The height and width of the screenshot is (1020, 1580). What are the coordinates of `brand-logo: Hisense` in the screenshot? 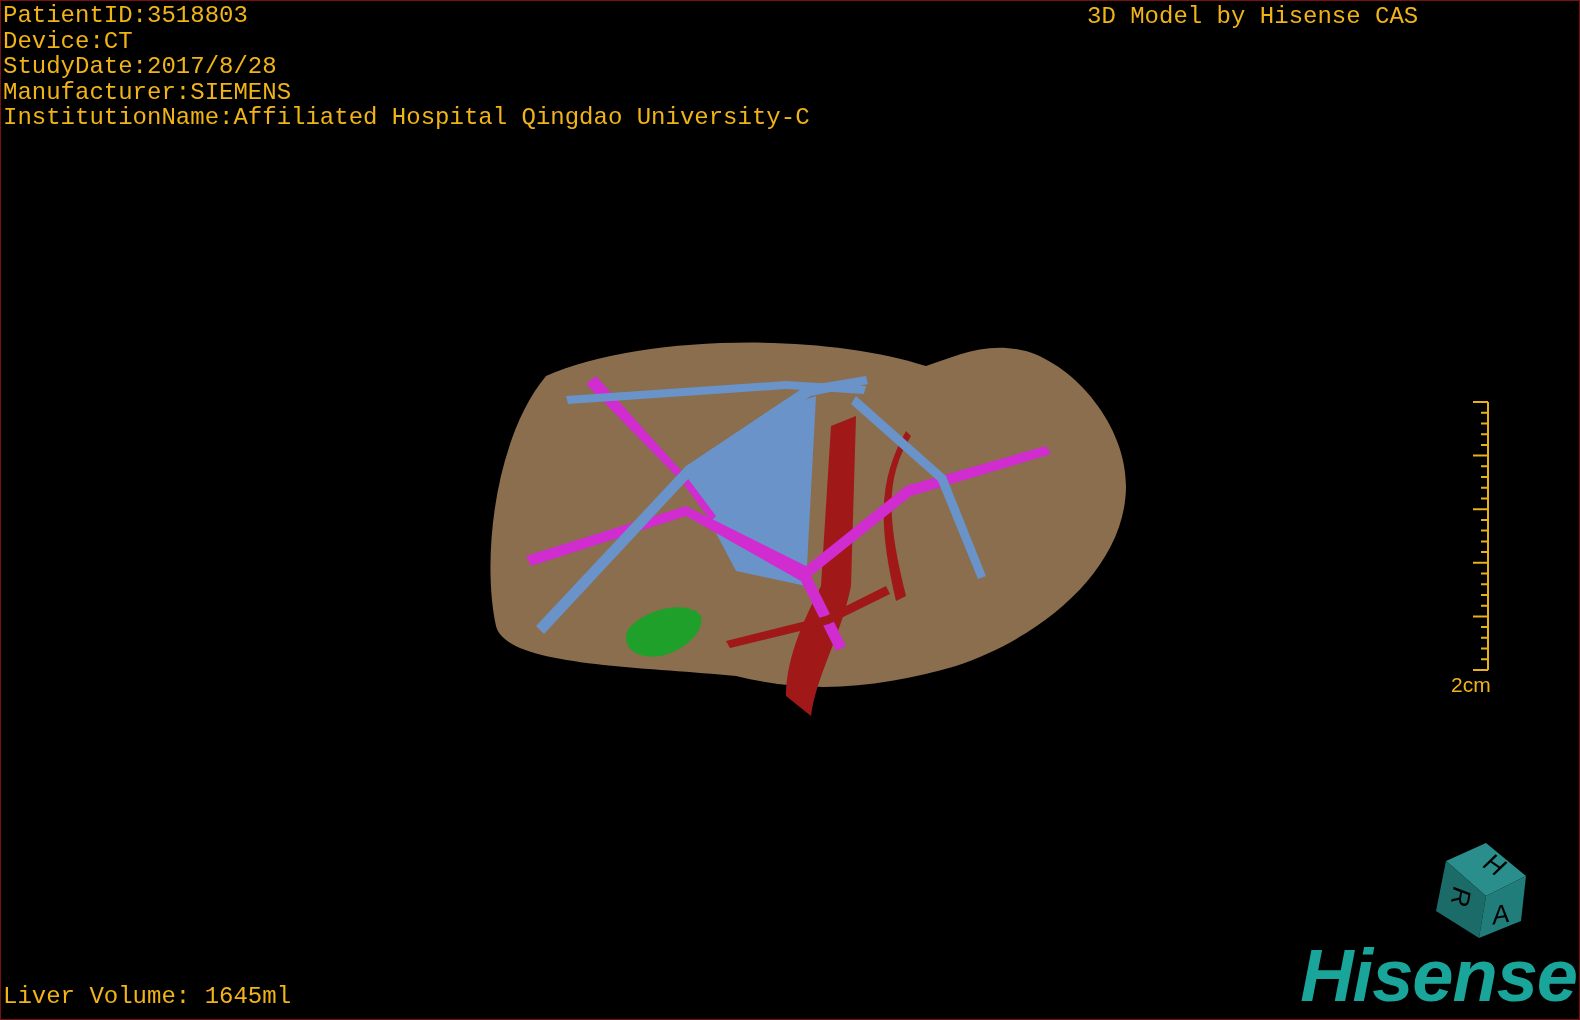 It's located at (1438, 976).